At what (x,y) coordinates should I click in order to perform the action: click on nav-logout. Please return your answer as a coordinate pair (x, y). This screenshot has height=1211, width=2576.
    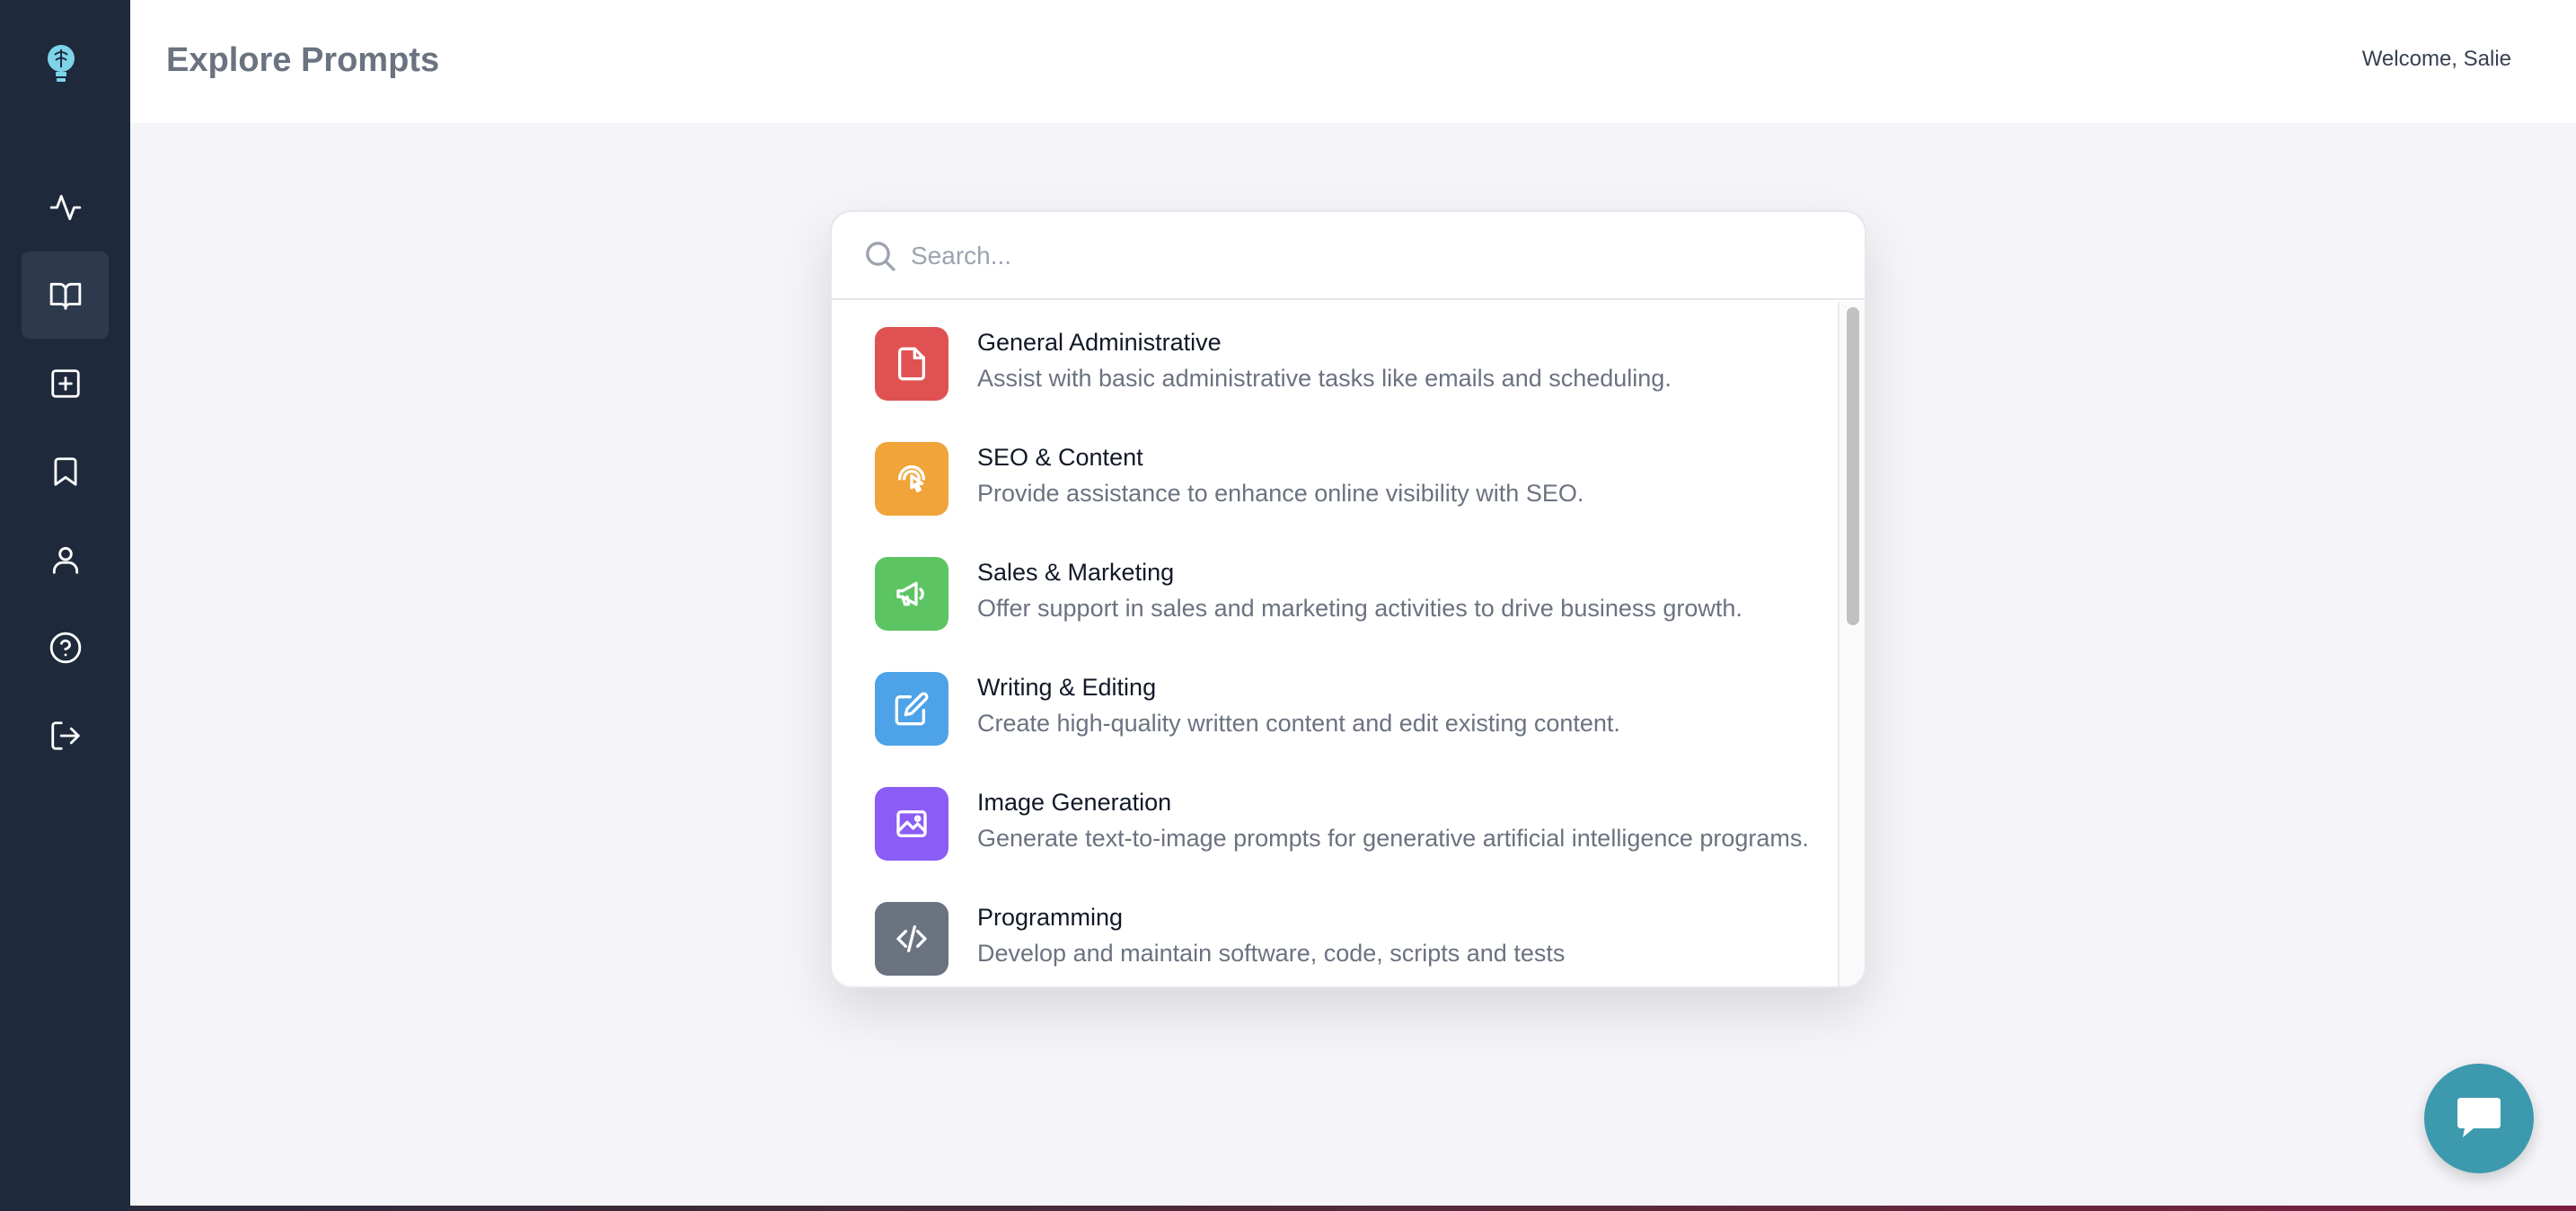
    Looking at the image, I should click on (65, 735).